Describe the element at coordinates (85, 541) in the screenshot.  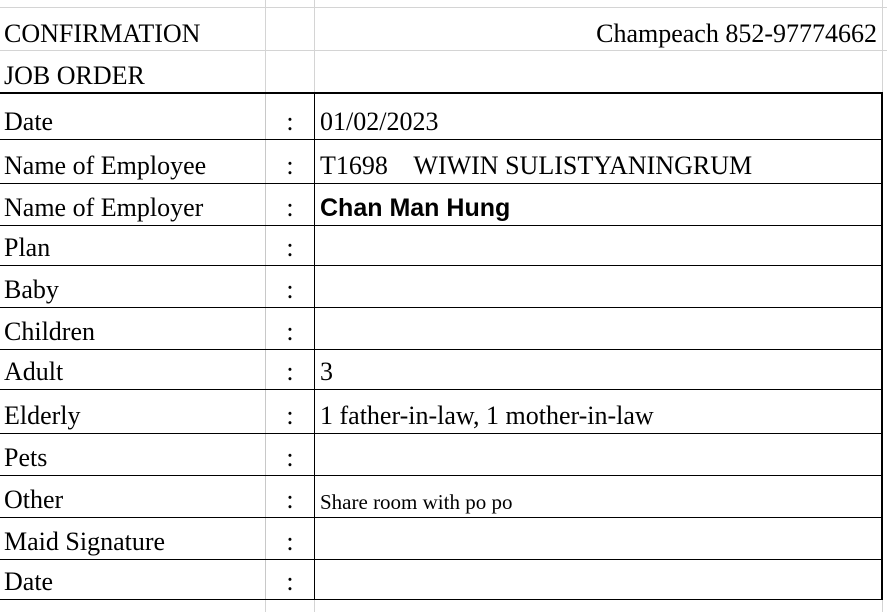
I see `row-label: Maid Signature` at that location.